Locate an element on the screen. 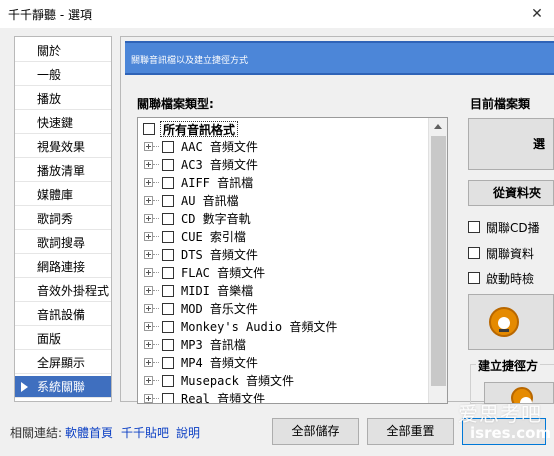 This screenshot has width=554, height=456. tree-item-label: AAC 音頻文件 is located at coordinates (219, 147).